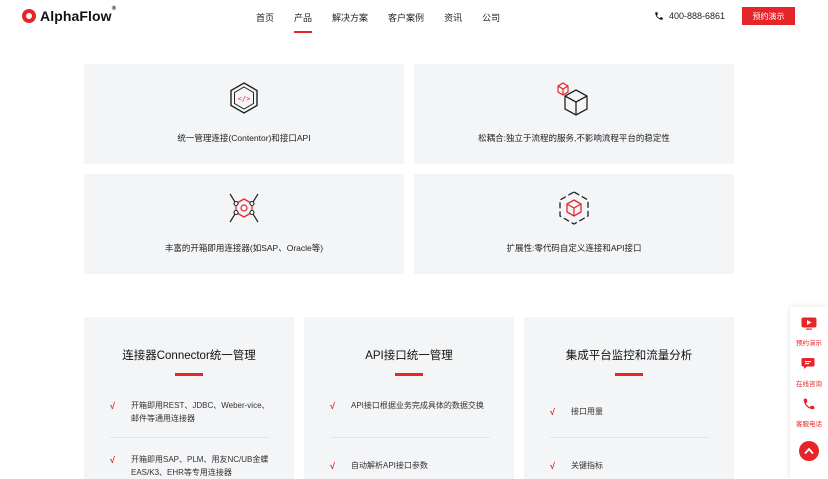 This screenshot has width=828, height=479. I want to click on feature-card-connectors: 丰富的开箱即用连接器(如SAP、Oracle等), so click(244, 224).